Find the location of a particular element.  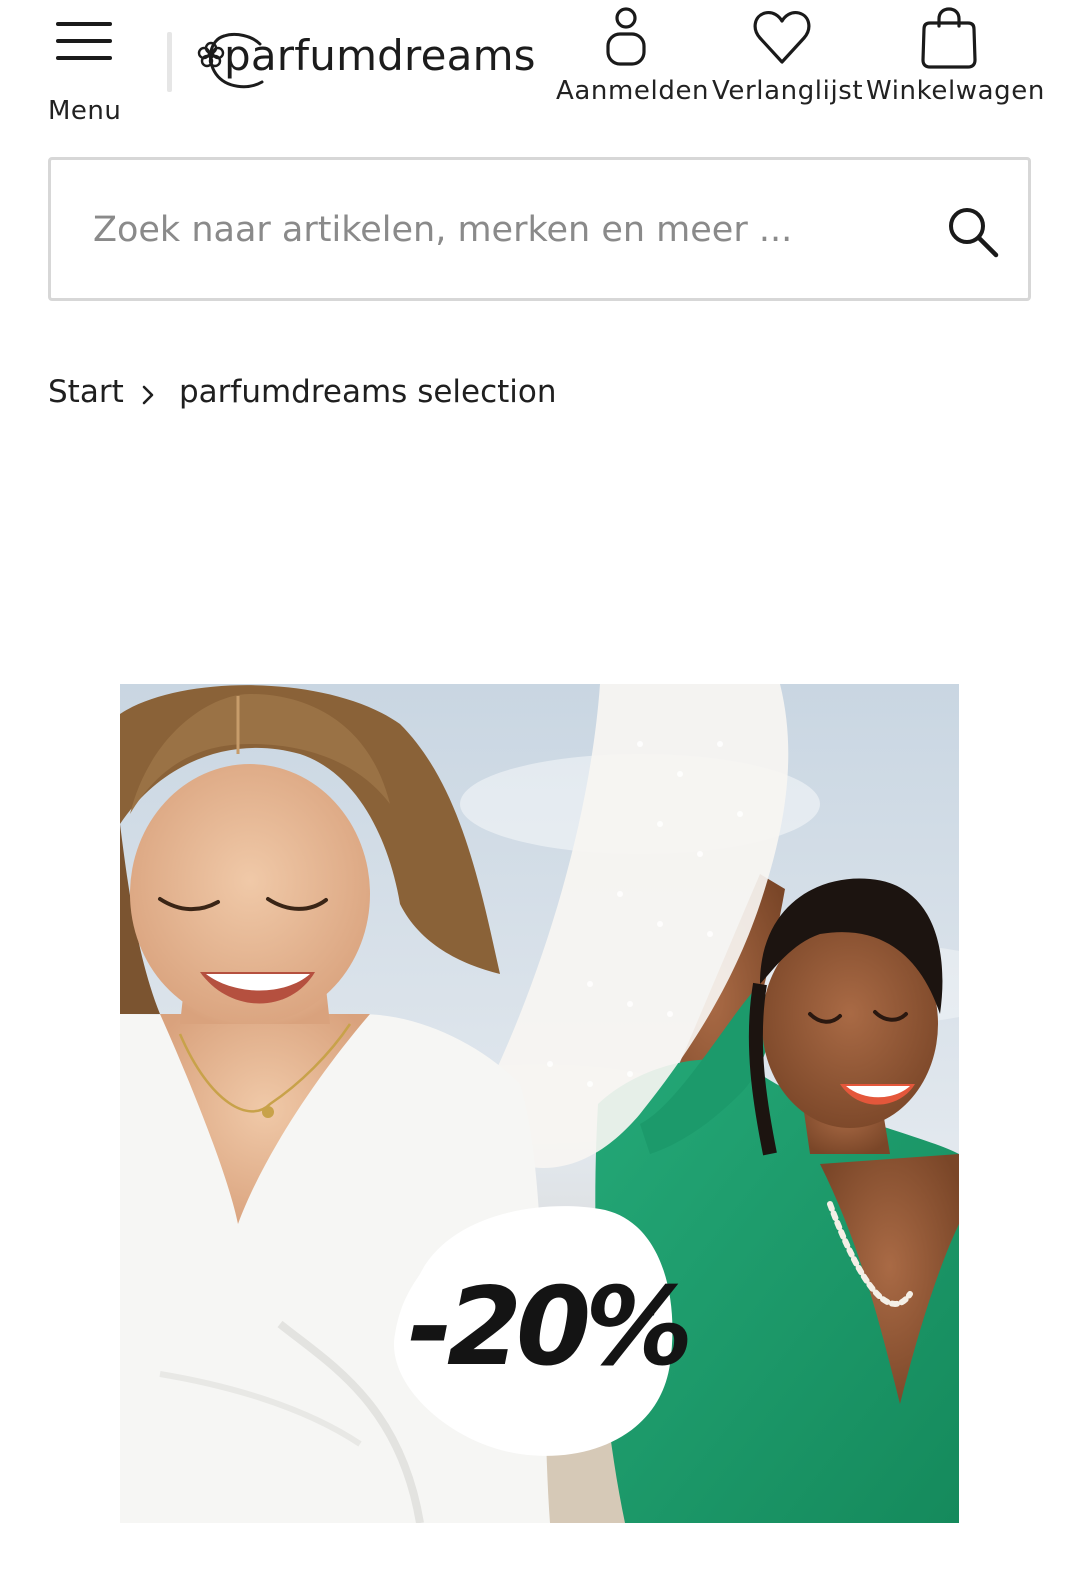

menu-label: Menu is located at coordinates (85, 111).